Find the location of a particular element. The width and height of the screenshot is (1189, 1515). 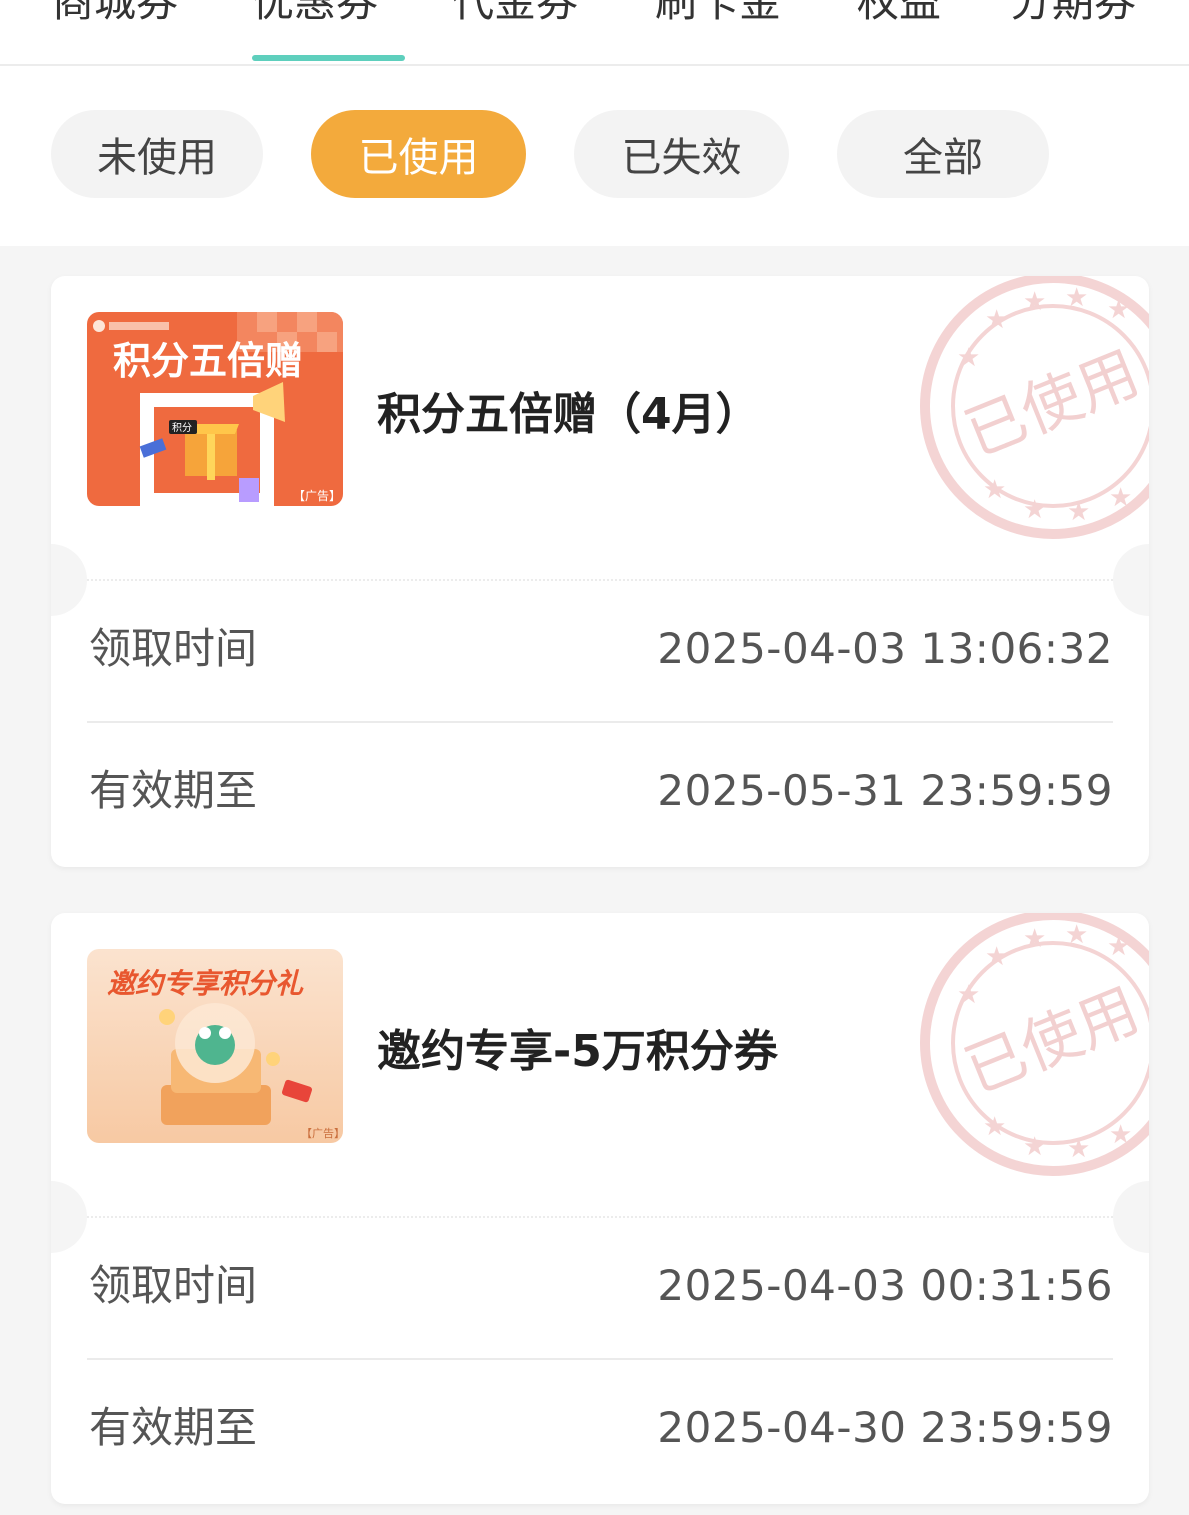

status-filter-bar: 未使用 已使用 已失效 全部 is located at coordinates (594, 156).